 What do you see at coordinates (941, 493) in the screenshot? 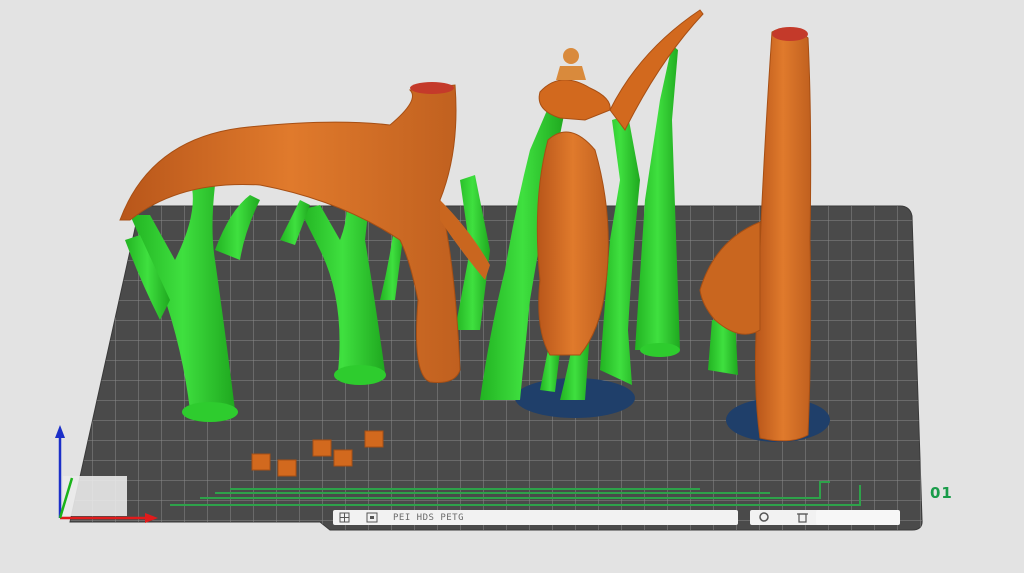
I see `plate-number: 01` at bounding box center [941, 493].